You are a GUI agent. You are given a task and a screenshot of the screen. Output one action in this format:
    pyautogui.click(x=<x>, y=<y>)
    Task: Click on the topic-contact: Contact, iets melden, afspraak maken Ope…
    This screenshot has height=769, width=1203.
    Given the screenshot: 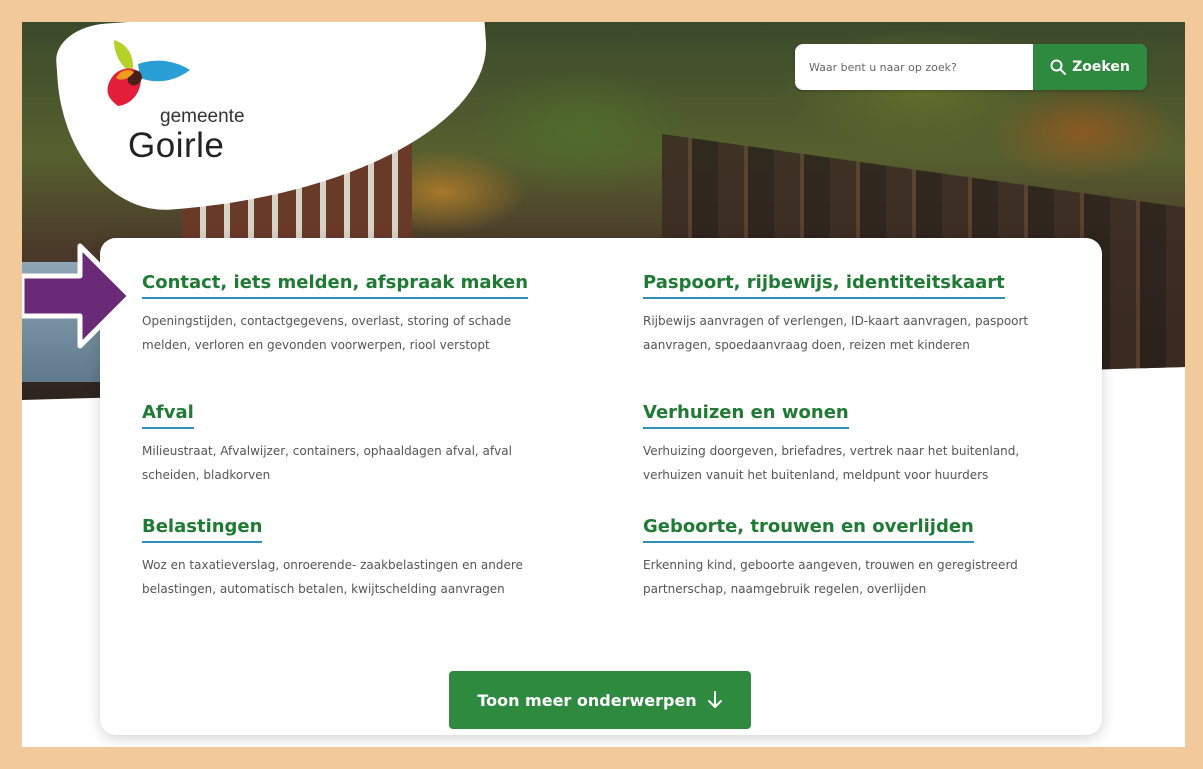 What is the action you would take?
    pyautogui.click(x=352, y=314)
    